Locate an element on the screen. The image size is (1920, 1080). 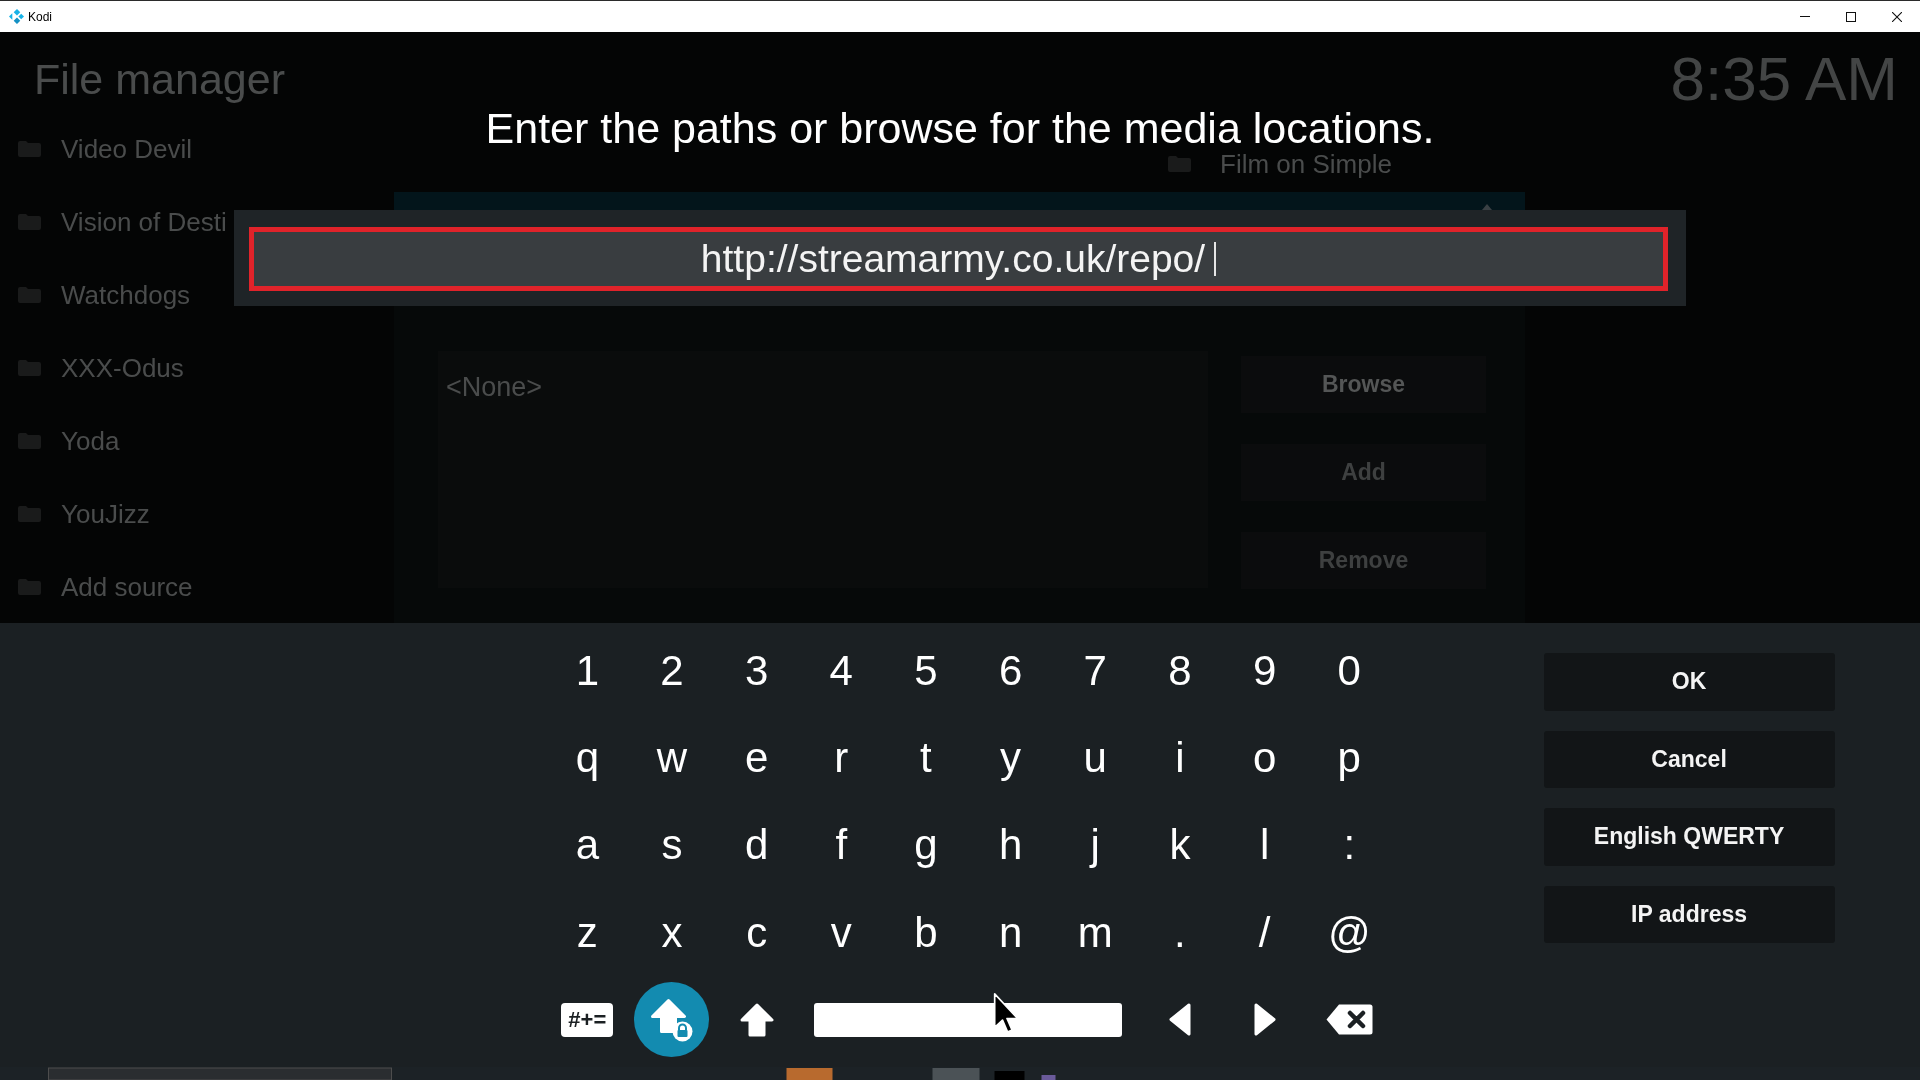
right-triangle-icon is located at coordinates (1264, 1020).